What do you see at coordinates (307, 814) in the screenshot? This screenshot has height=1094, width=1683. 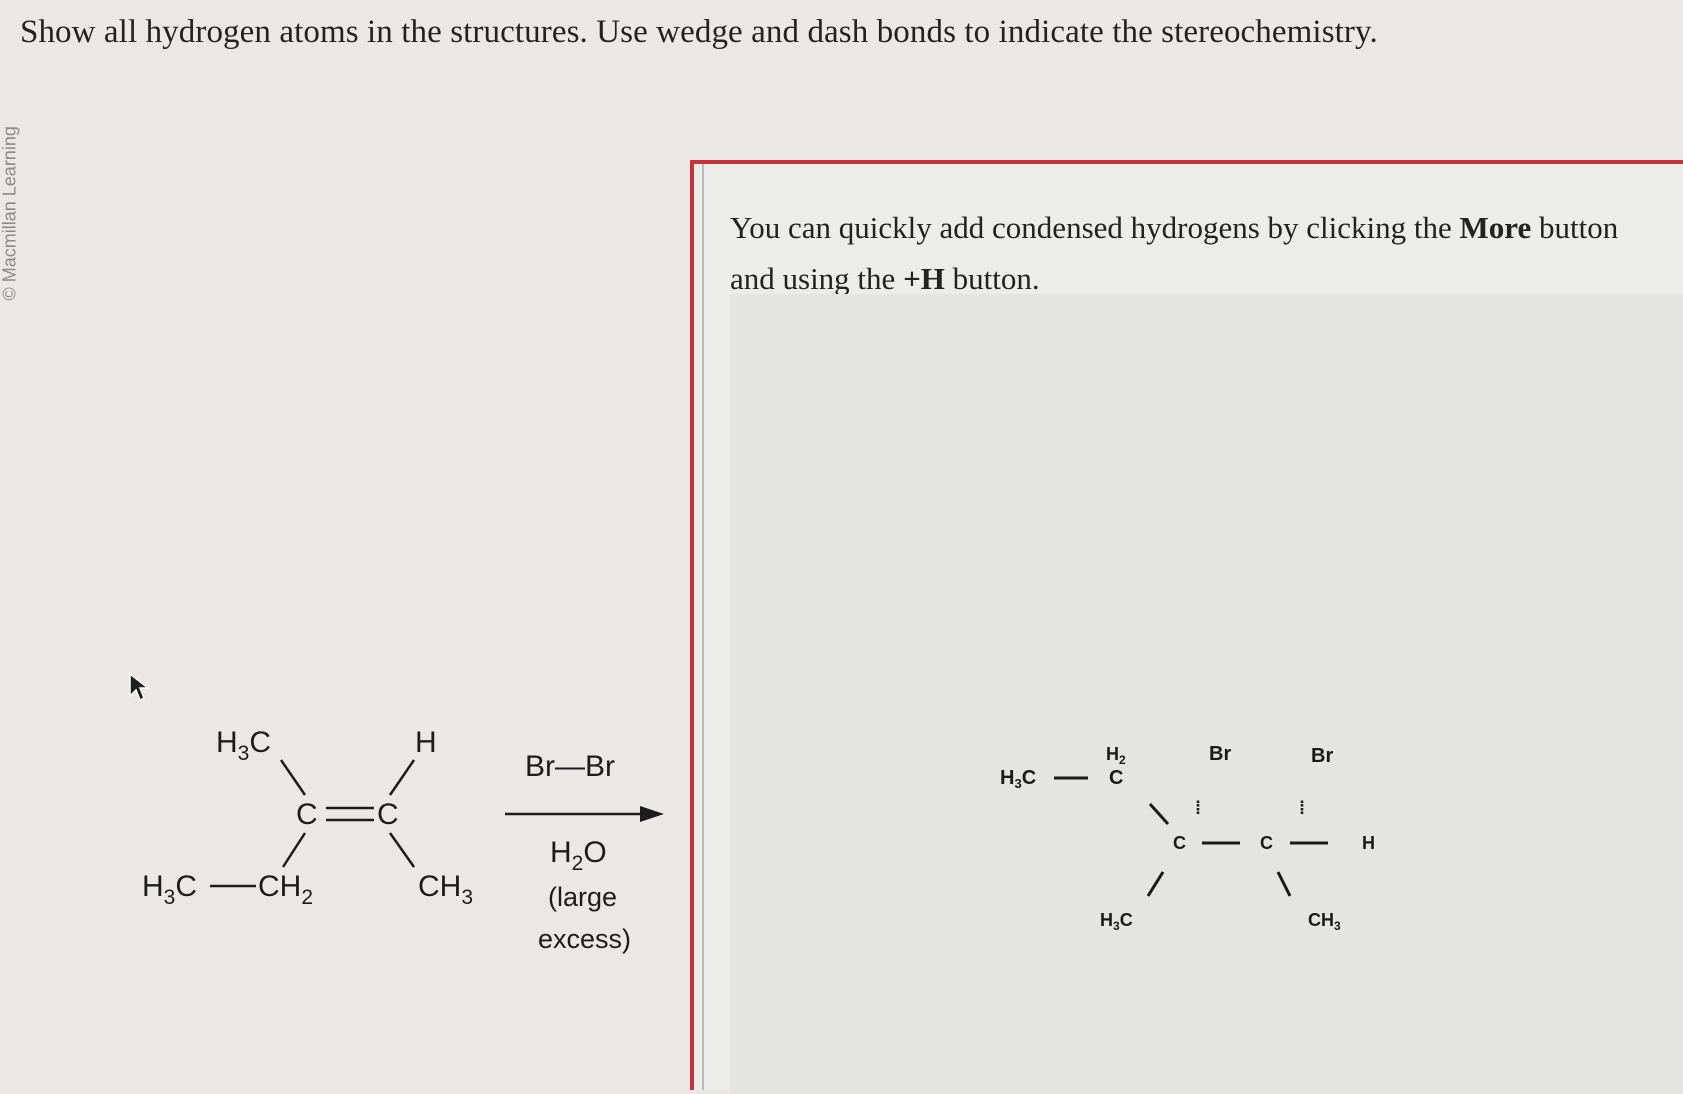 I see `reactant-carbon-left: C` at bounding box center [307, 814].